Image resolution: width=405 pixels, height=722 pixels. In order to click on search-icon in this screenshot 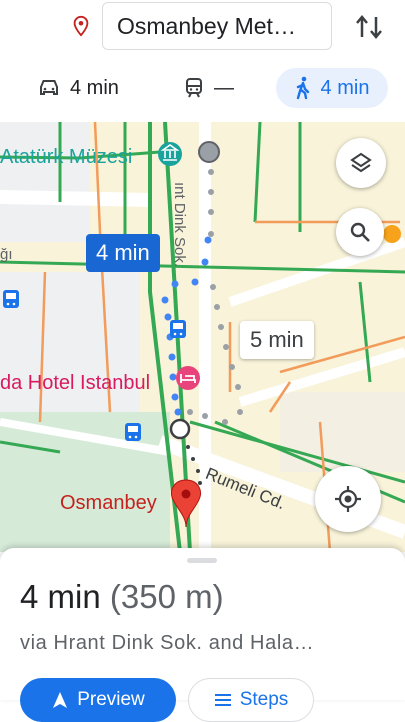, I will do `click(360, 232)`.